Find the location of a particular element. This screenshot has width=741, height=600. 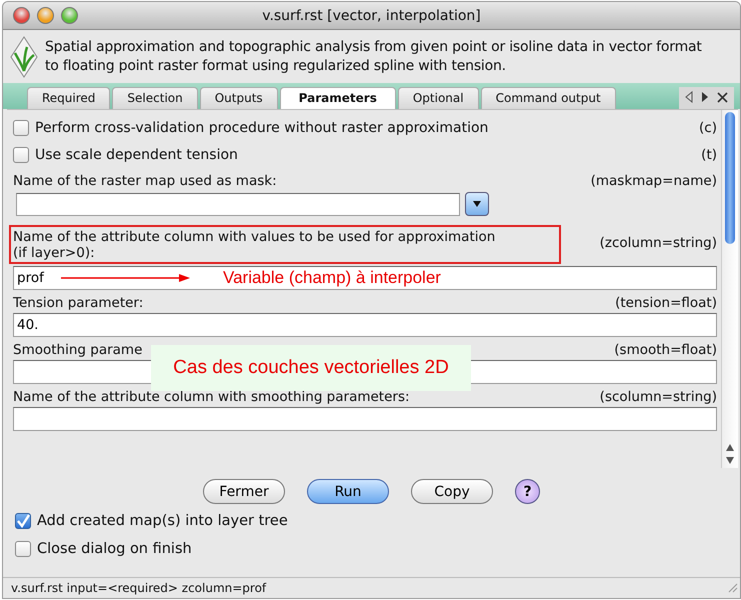

caret-icon is located at coordinates (477, 204).